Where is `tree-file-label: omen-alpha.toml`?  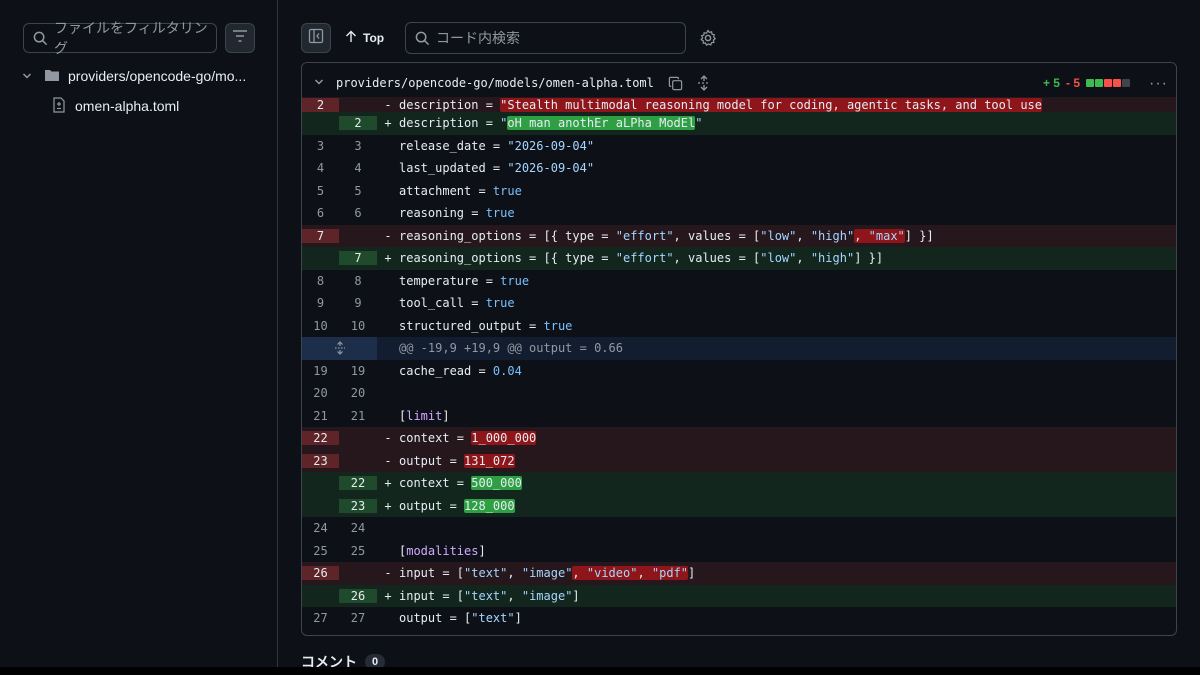 tree-file-label: omen-alpha.toml is located at coordinates (127, 106).